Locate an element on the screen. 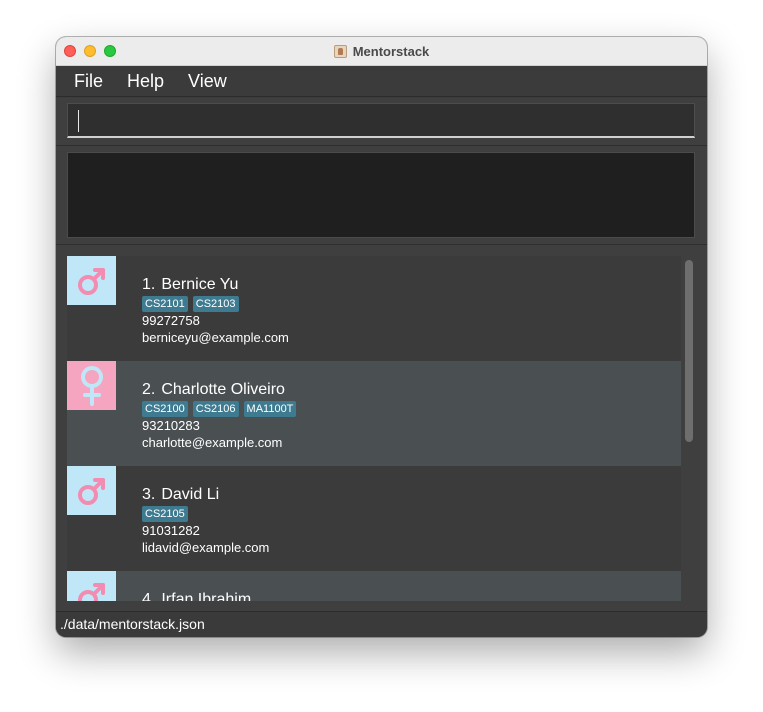  tag-list: CS2101 CS2103 is located at coordinates (215, 304).